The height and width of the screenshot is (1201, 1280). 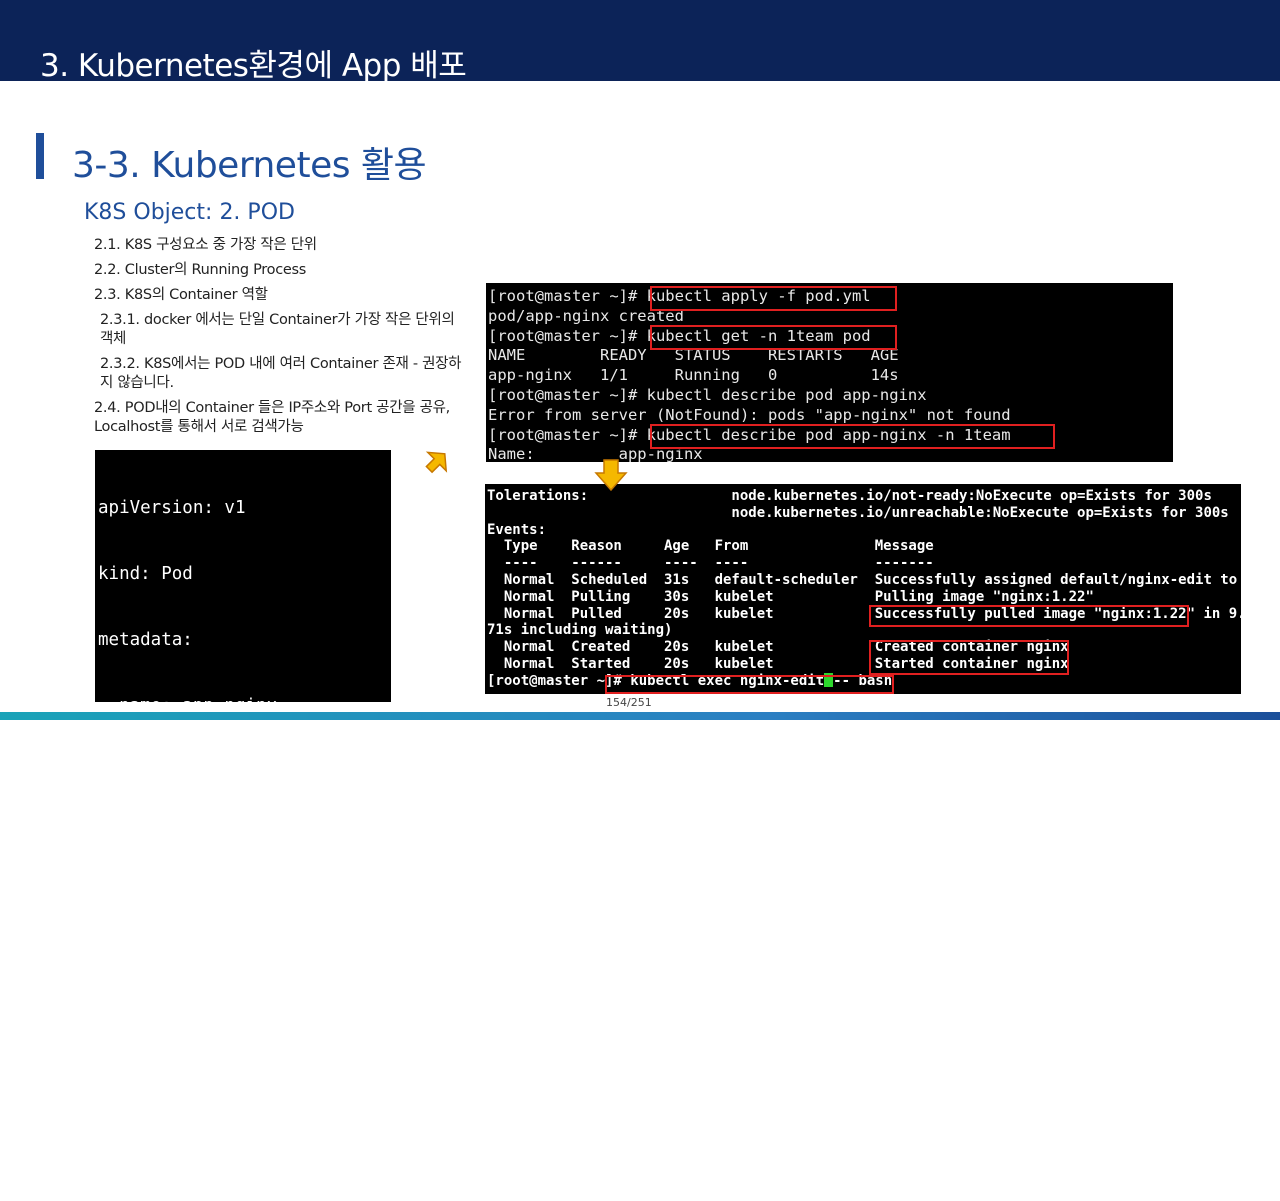 I want to click on toc-item: 2.3. K8S의 Container 역할, so click(x=181, y=295).